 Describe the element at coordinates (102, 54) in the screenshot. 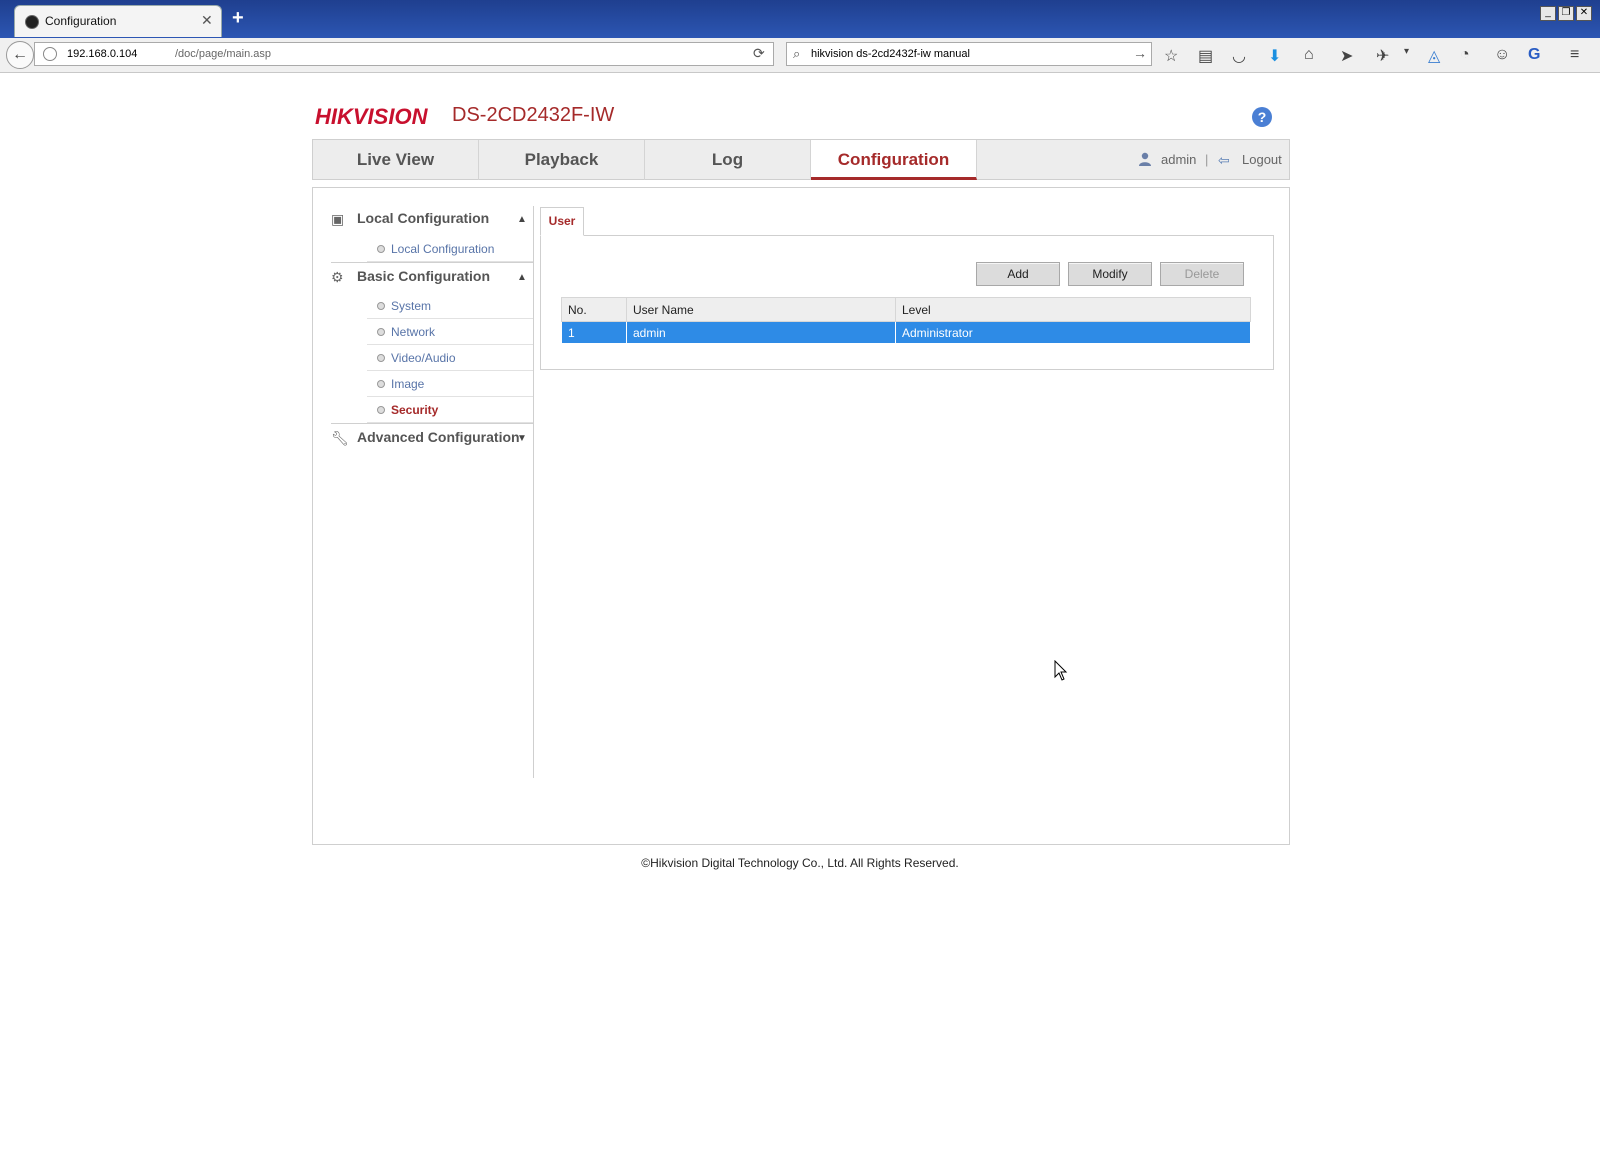

I see `url-host: 192.168.0.104` at that location.